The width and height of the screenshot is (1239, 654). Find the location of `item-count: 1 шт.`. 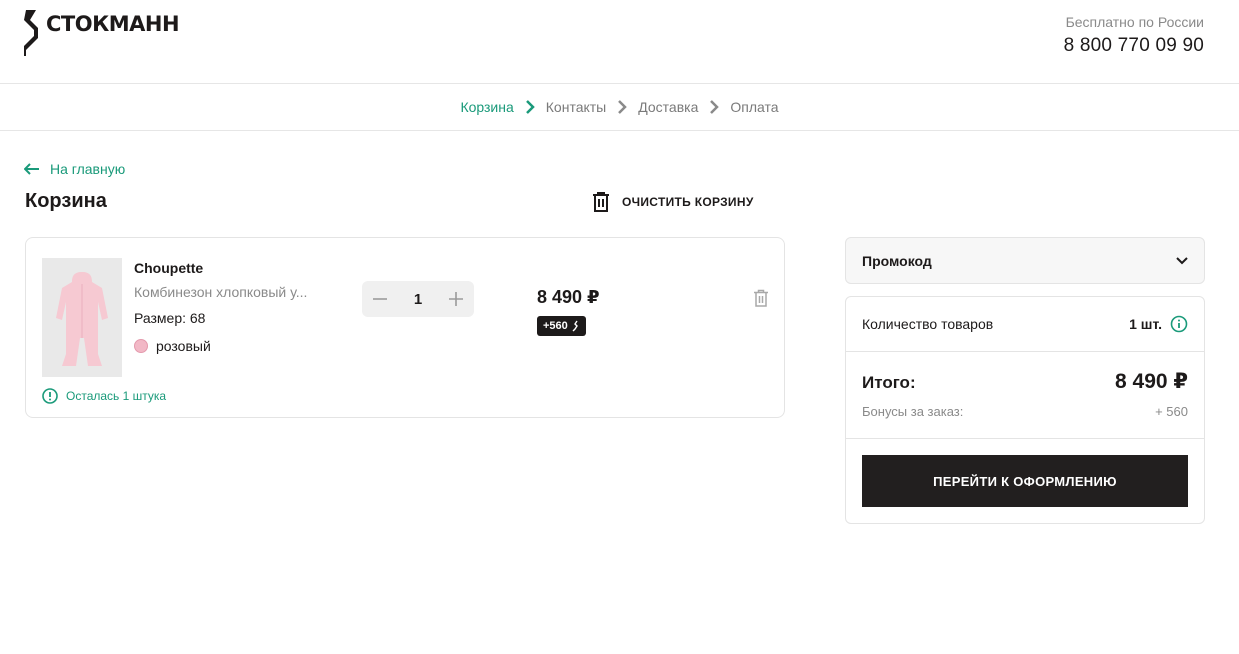

item-count: 1 шт. is located at coordinates (1158, 324).